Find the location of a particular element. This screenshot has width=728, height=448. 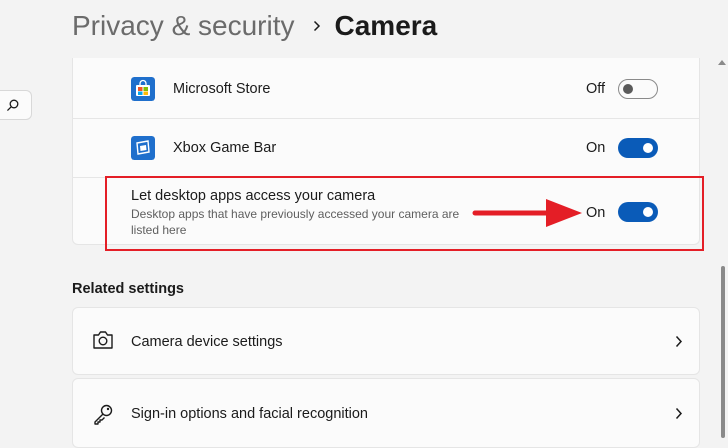

breadcrumb-parent: Privacy & security is located at coordinates (183, 26).